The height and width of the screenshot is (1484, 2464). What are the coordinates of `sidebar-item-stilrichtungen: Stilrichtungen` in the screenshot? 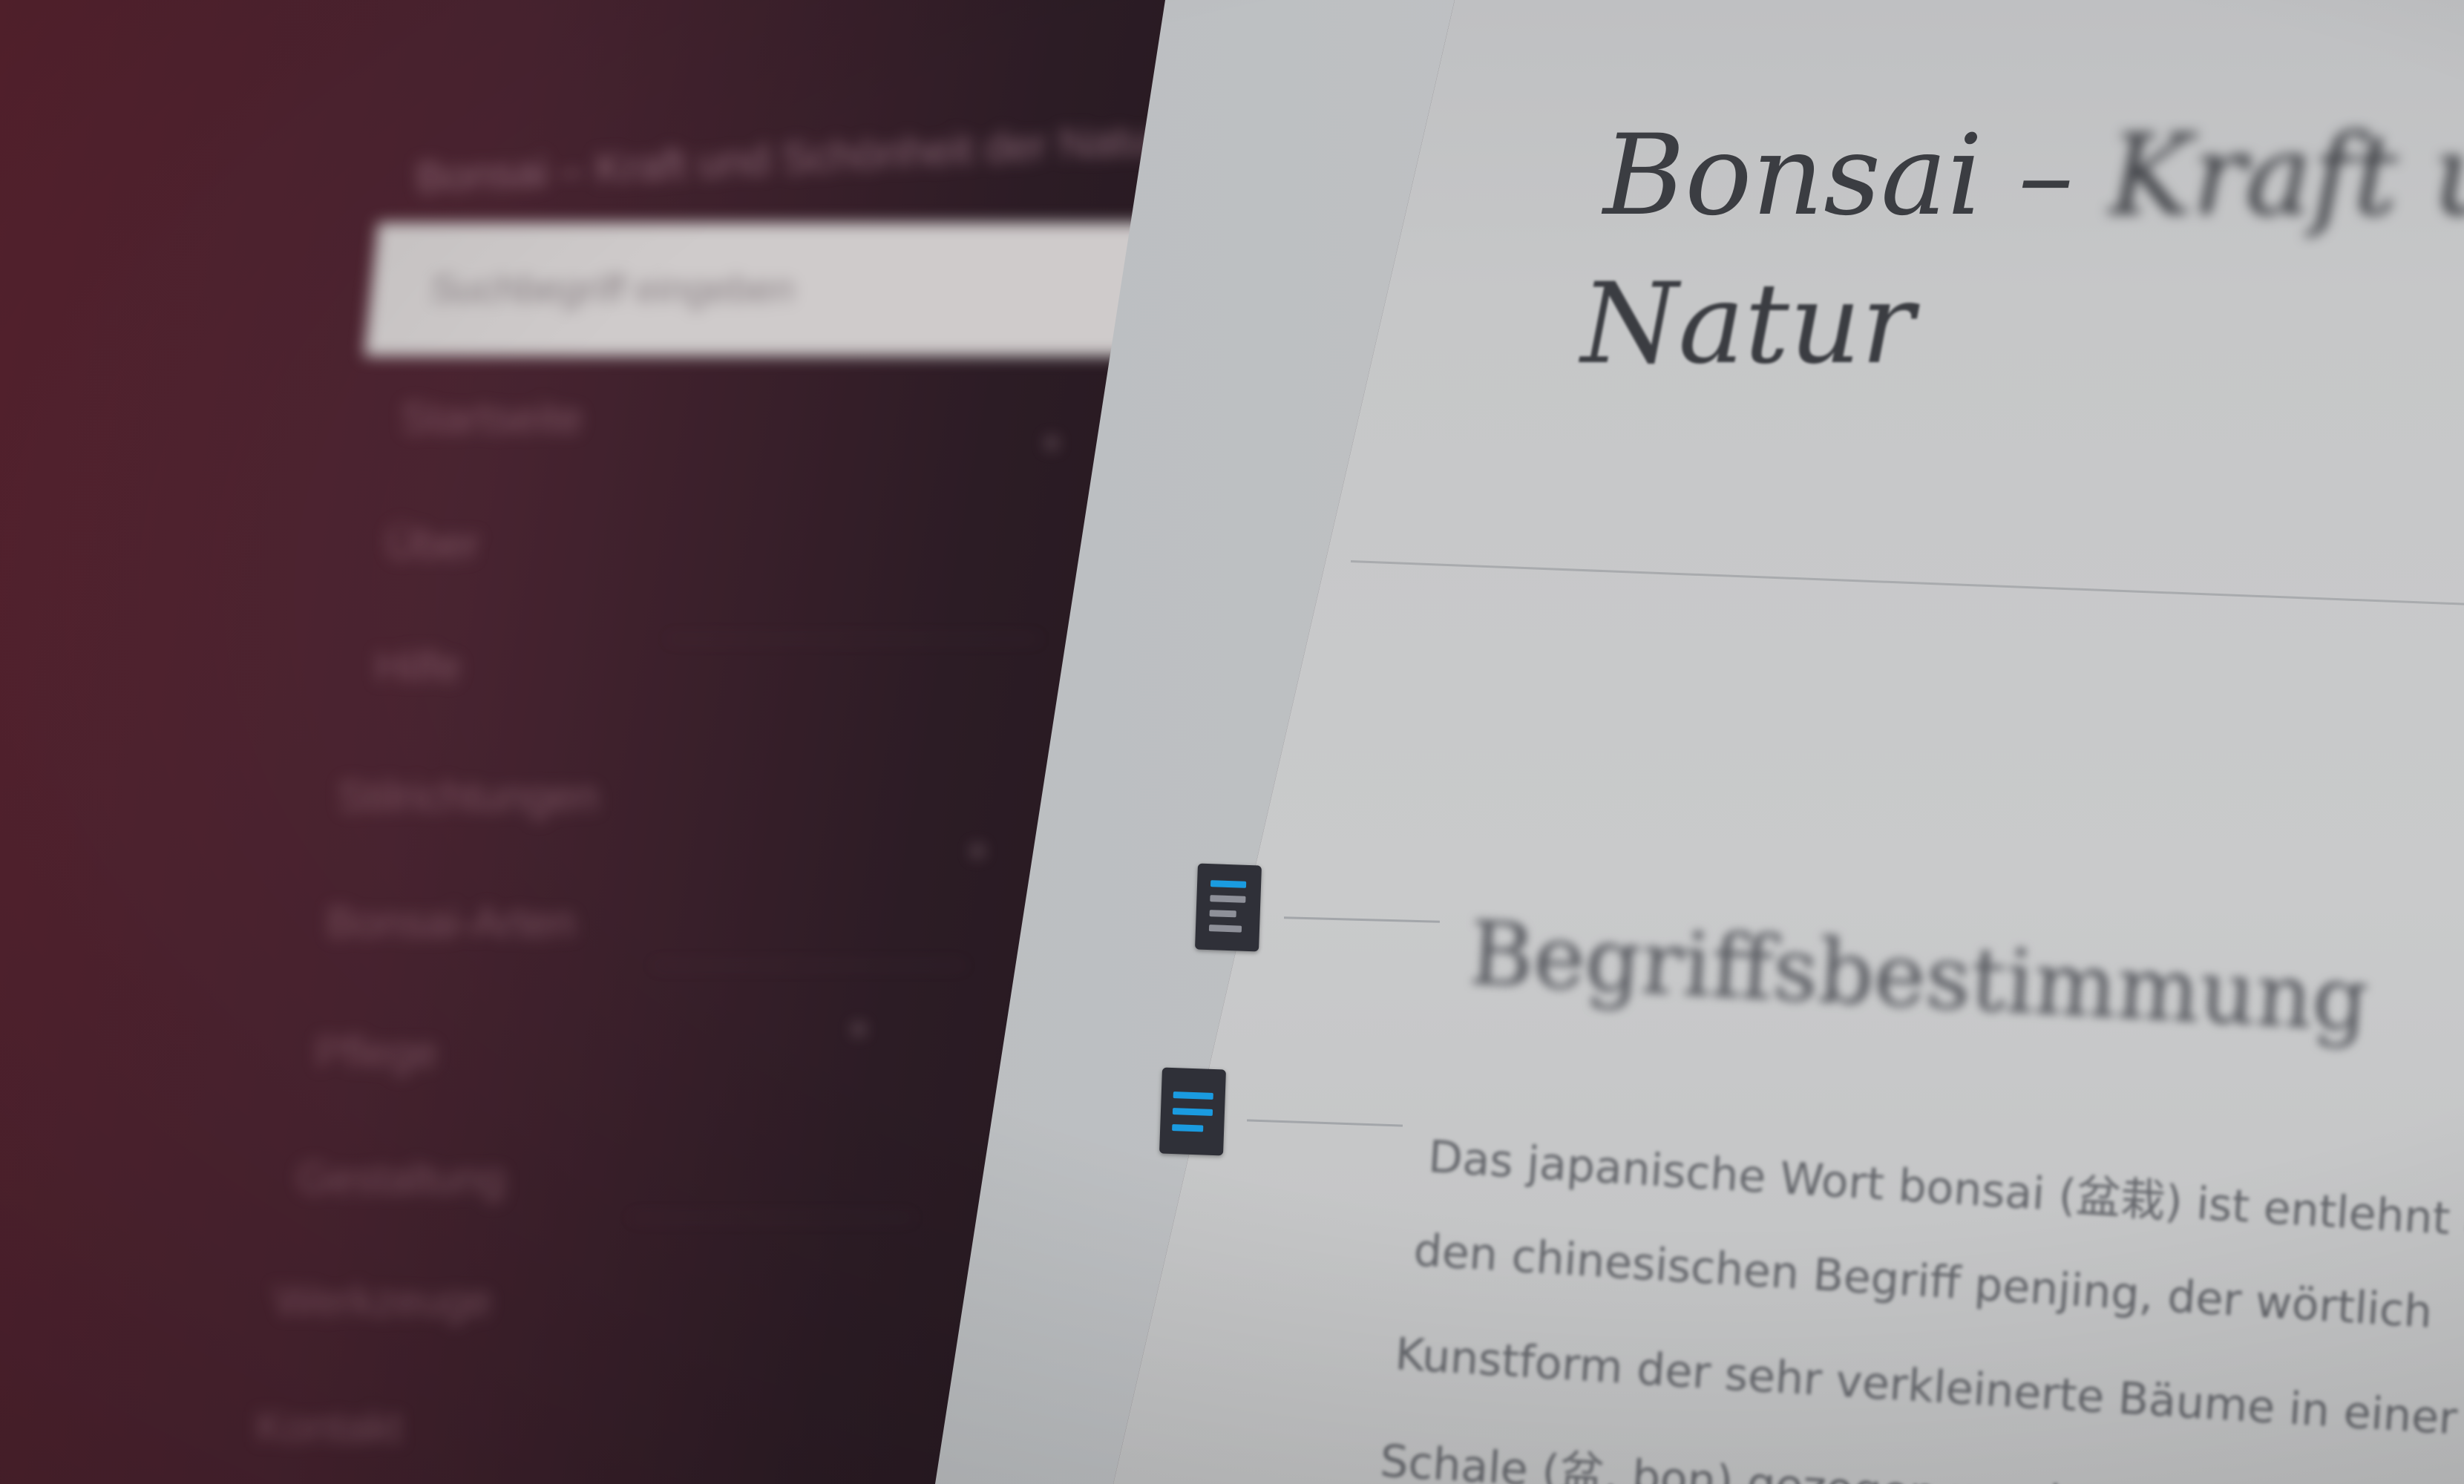 It's located at (468, 796).